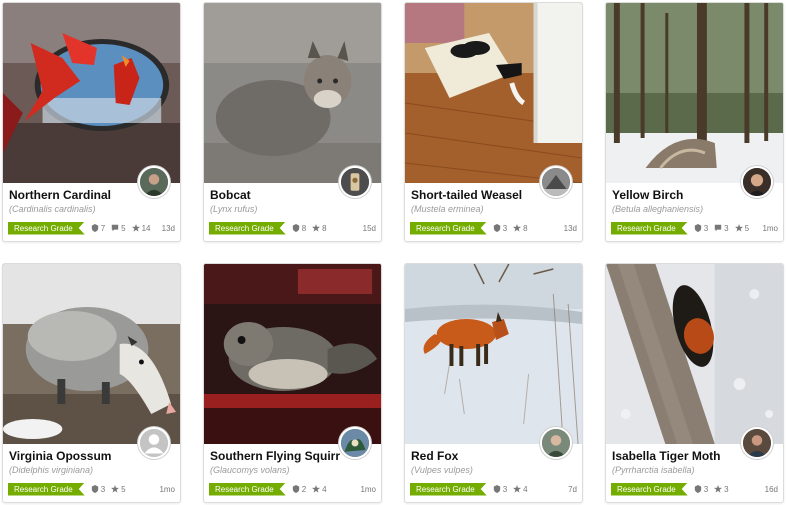  What do you see at coordinates (275, 456) in the screenshot?
I see `common-name: Southern Flying Squirrel` at bounding box center [275, 456].